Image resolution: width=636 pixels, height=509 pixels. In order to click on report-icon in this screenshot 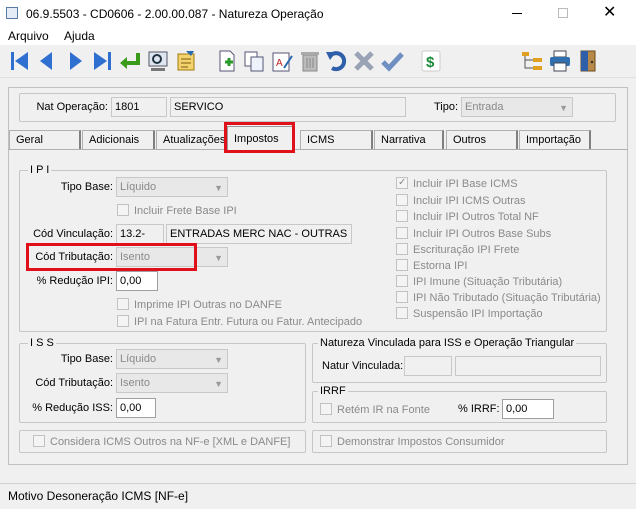, I will do `click(186, 61)`.